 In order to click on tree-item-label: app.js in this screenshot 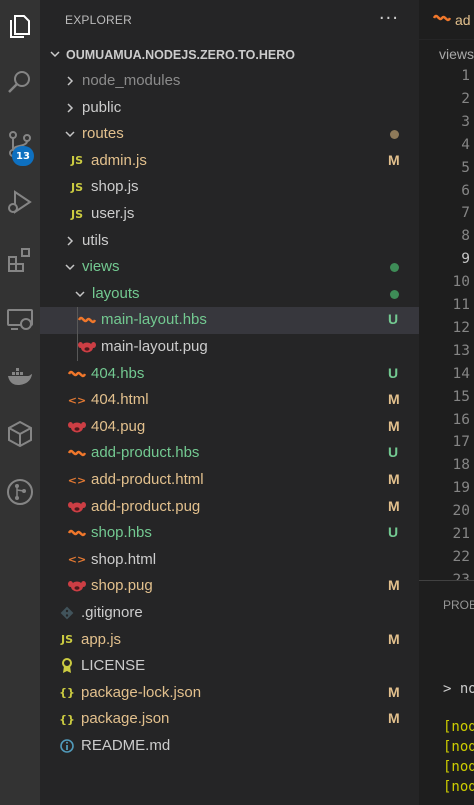, I will do `click(101, 639)`.